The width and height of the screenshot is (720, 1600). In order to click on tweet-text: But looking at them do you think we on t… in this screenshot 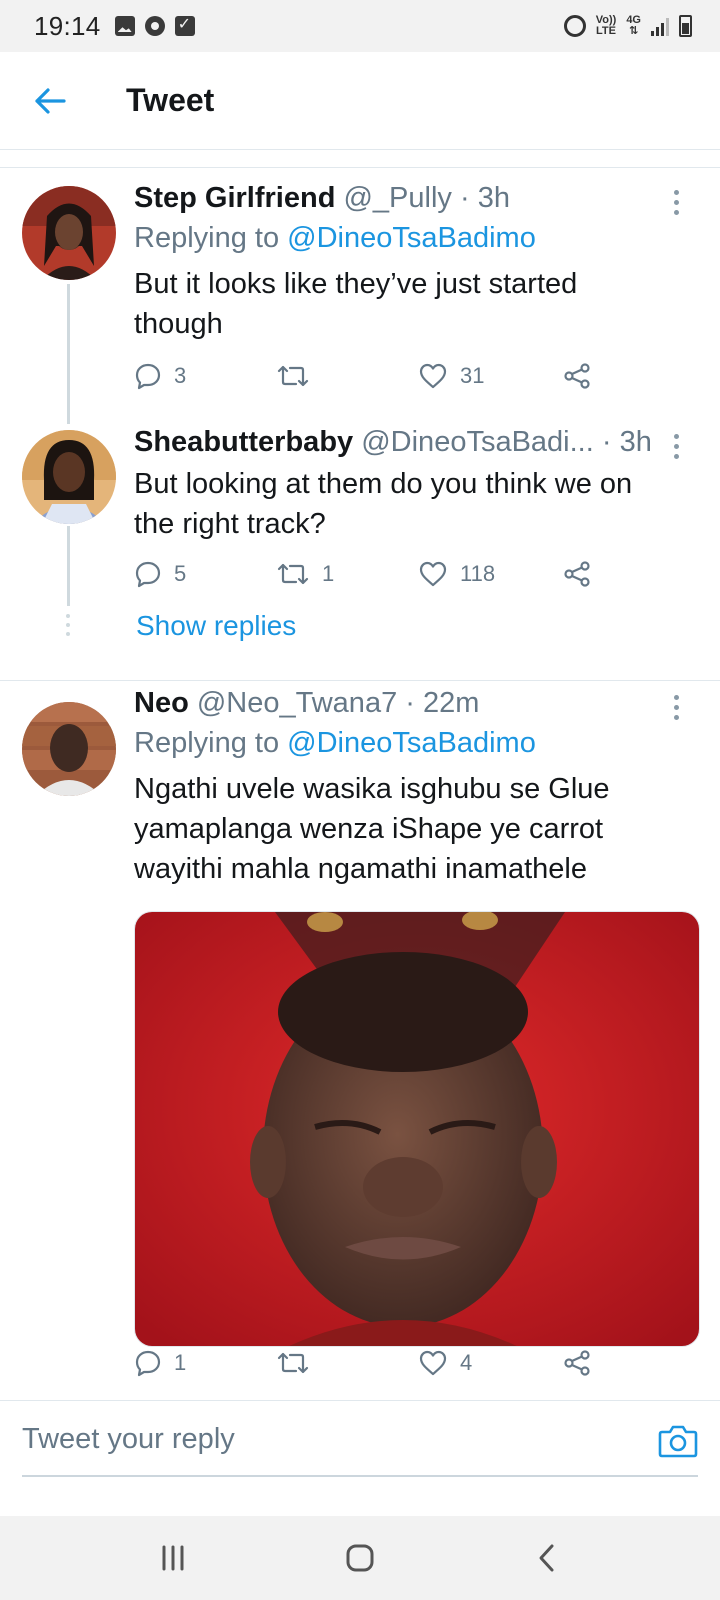, I will do `click(383, 504)`.